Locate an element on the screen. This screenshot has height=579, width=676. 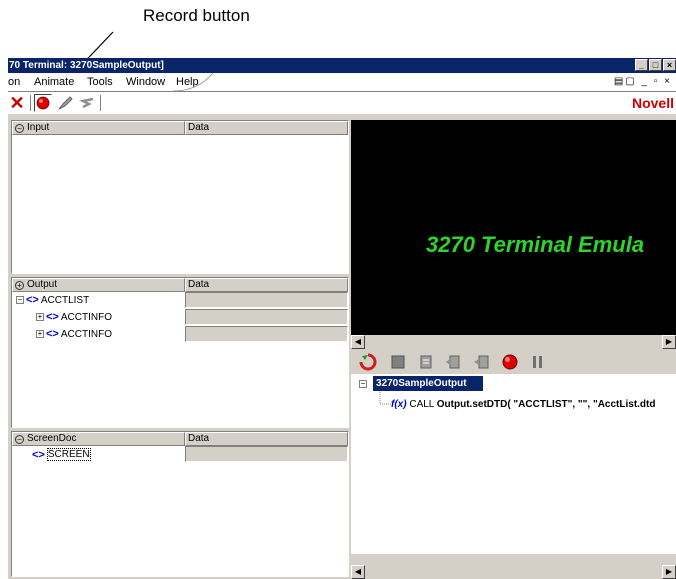
close-icon: ✕ is located at coordinates (17, 103).